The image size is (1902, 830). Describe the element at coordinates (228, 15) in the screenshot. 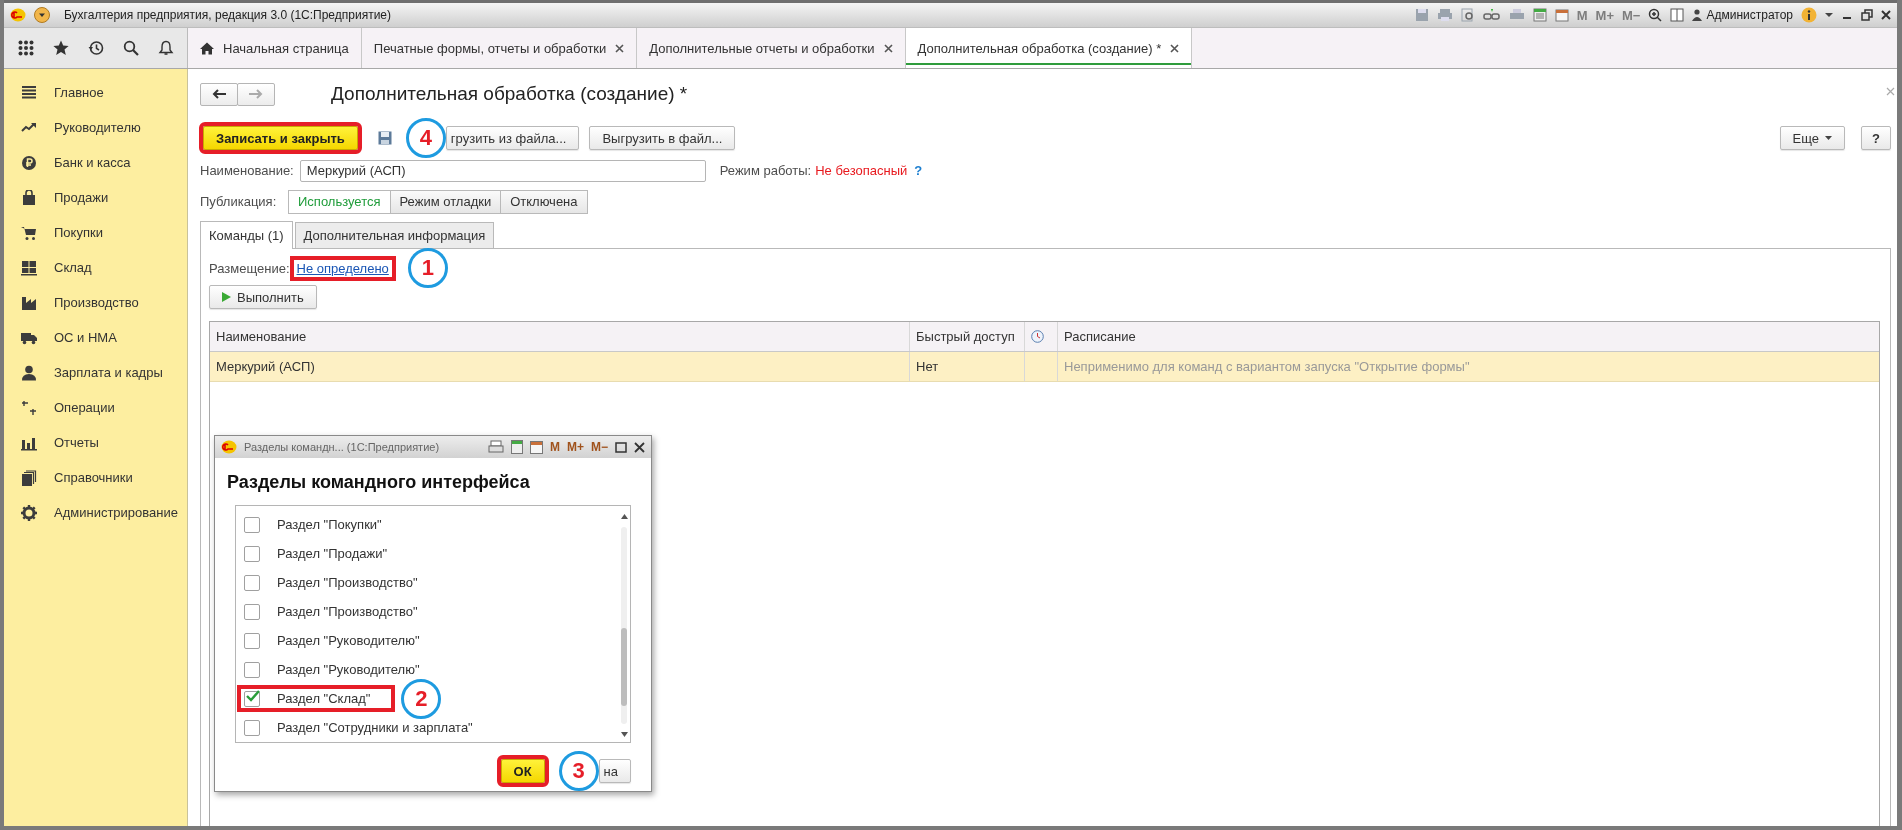

I see `window-title: Бухгалтерия предприятия, редакция 3.0 (1С:Предприятие)` at that location.